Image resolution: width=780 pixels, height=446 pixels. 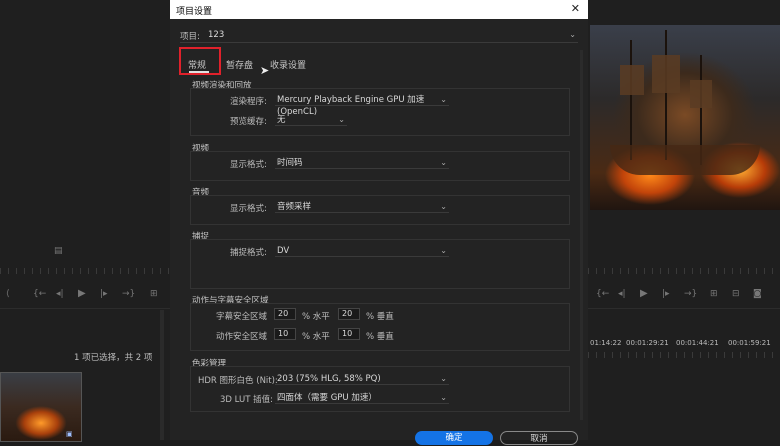 What do you see at coordinates (85, 308) in the screenshot?
I see `panel-divider` at bounding box center [85, 308].